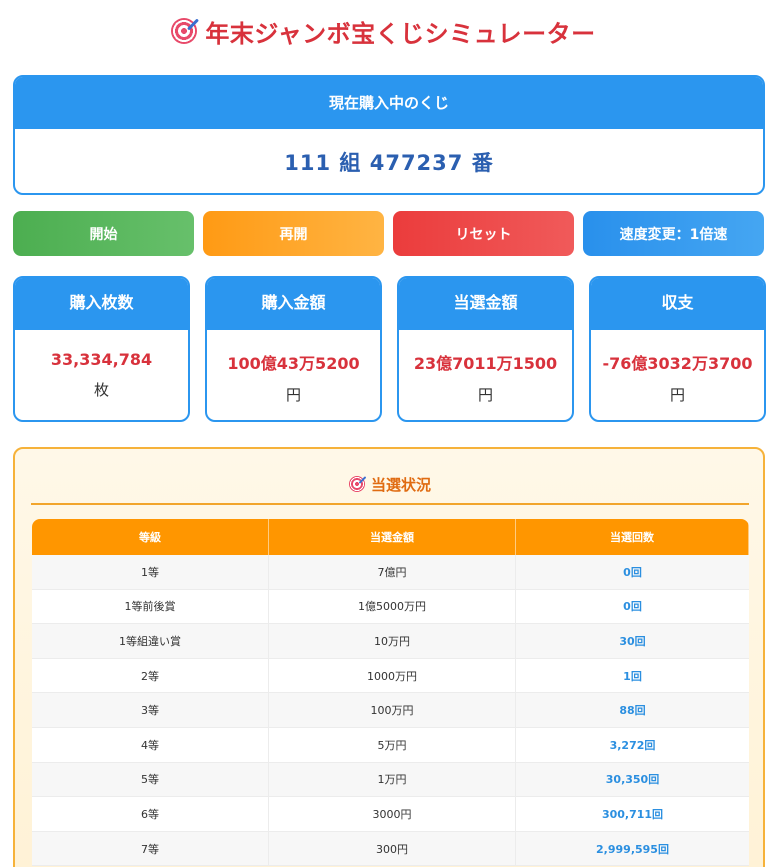 The height and width of the screenshot is (867, 767). I want to click on page-title: 年末ジャンボ宝くじシミュレーター, so click(383, 31).